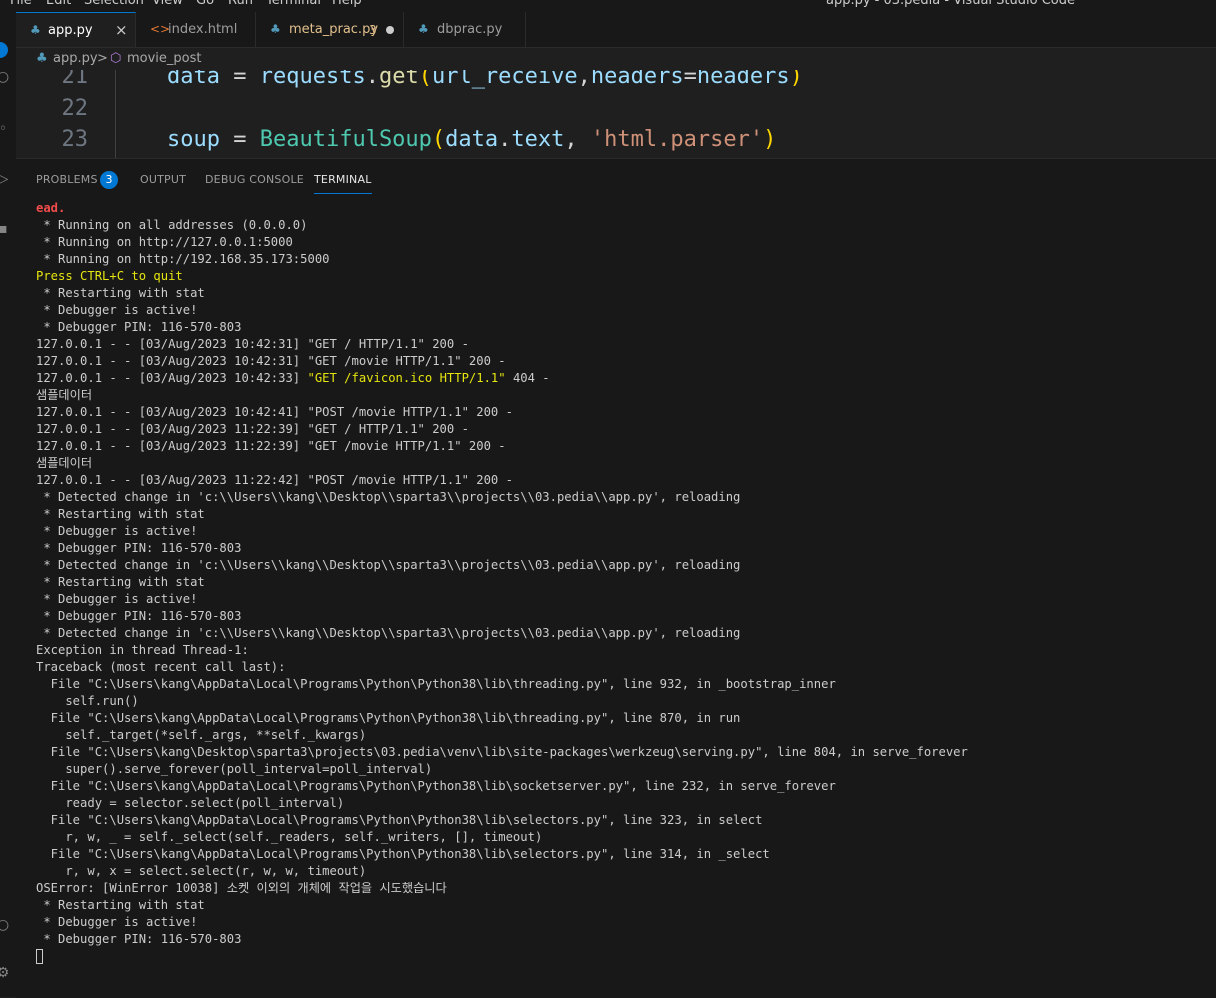  I want to click on tab-debug-console: DEBUG CONSOLE, so click(254, 180).